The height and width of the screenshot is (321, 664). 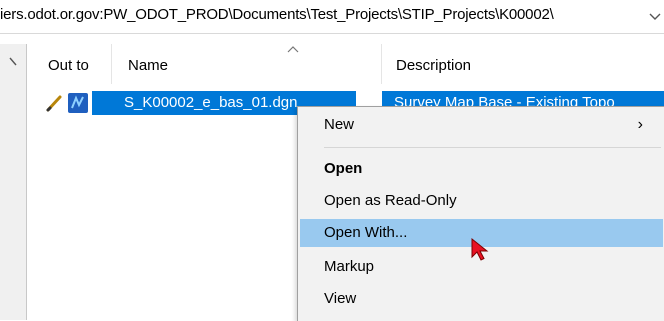 I want to click on chevron-right-icon: ›, so click(x=640, y=124).